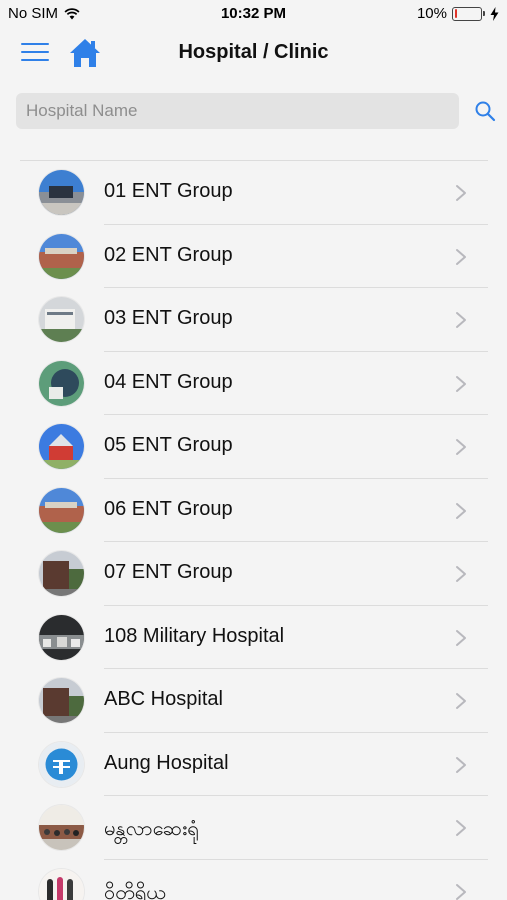 This screenshot has height=900, width=507. What do you see at coordinates (494, 13) in the screenshot?
I see `charging-bolt-icon` at bounding box center [494, 13].